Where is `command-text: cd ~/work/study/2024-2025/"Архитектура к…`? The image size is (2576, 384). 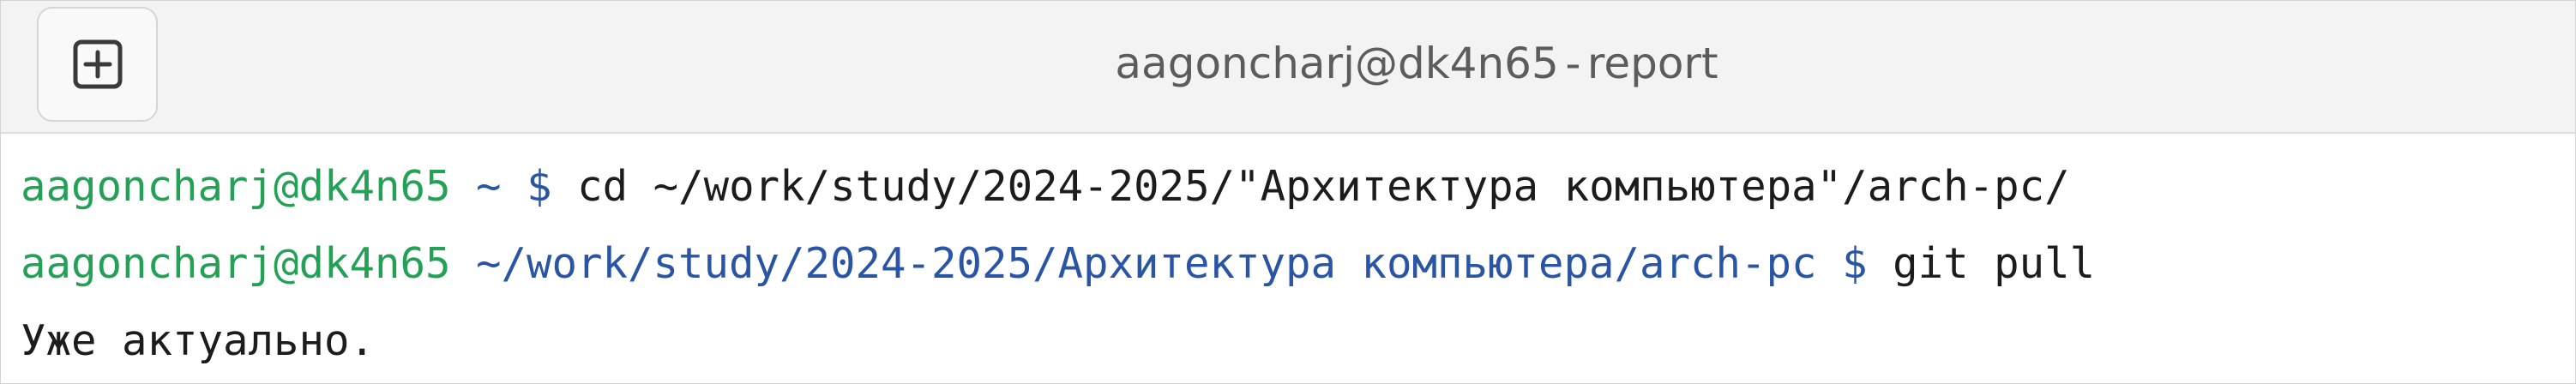 command-text: cd ~/work/study/2024-2025/"Архитектура к… is located at coordinates (1323, 186).